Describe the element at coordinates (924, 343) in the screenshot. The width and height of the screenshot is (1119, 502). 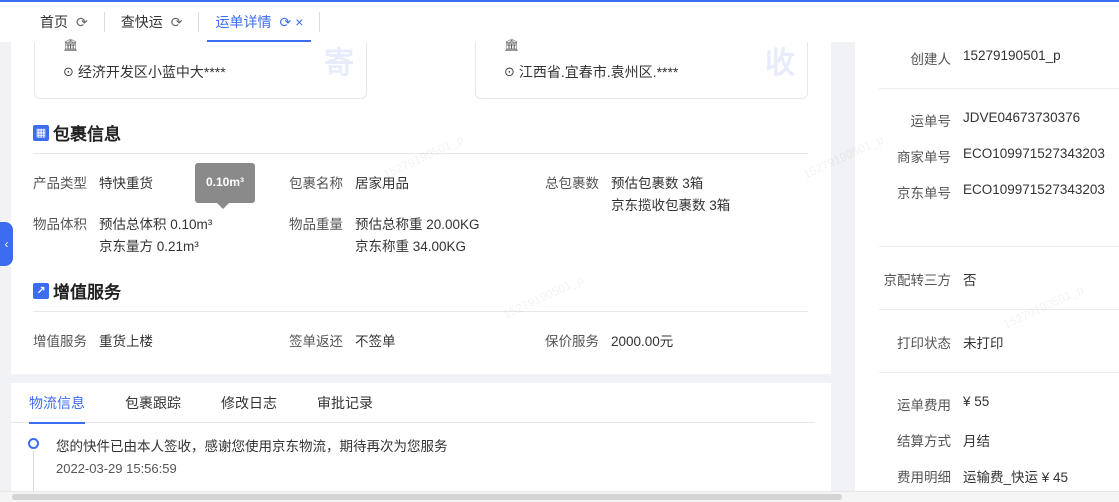
I see `field-key: 打印状态` at that location.